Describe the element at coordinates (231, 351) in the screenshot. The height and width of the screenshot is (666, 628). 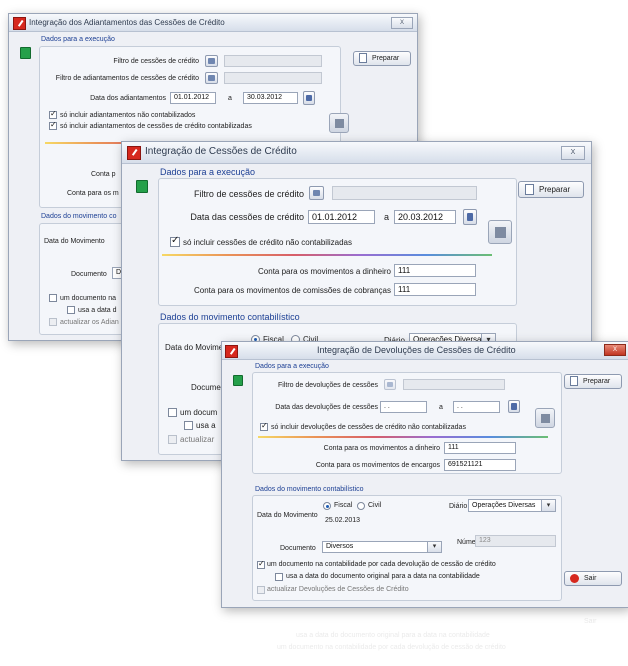
I see `app-icon` at that location.